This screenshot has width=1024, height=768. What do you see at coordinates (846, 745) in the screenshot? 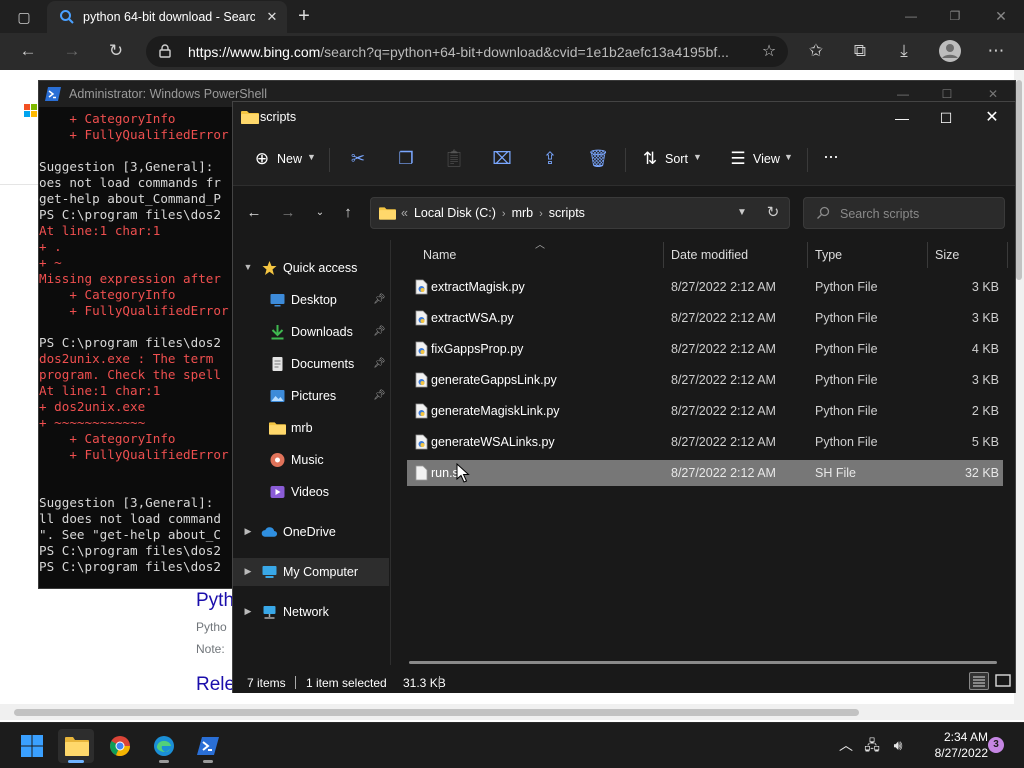
I see `show-hidden-icons-chevron-up-icon: ︿` at bounding box center [846, 745].